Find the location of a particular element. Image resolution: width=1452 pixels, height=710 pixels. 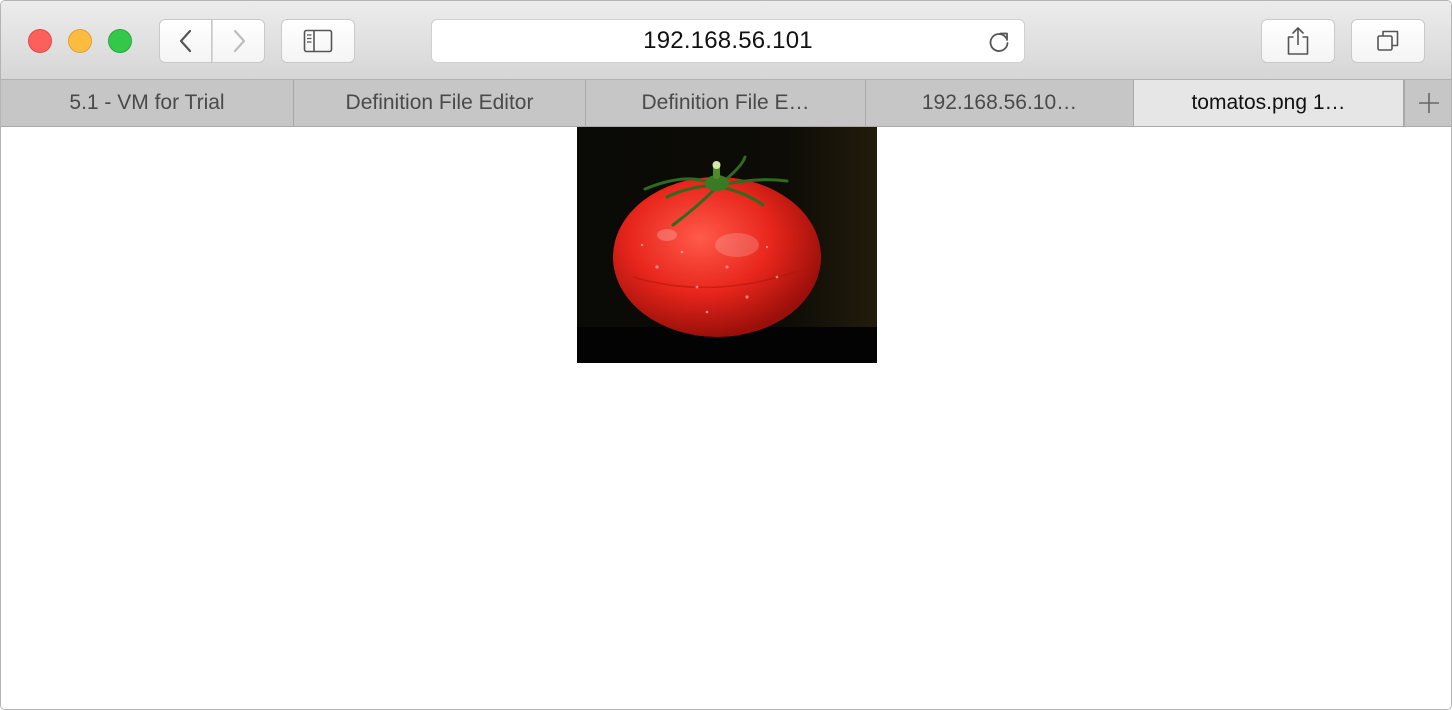

close-window-button is located at coordinates (40, 41).